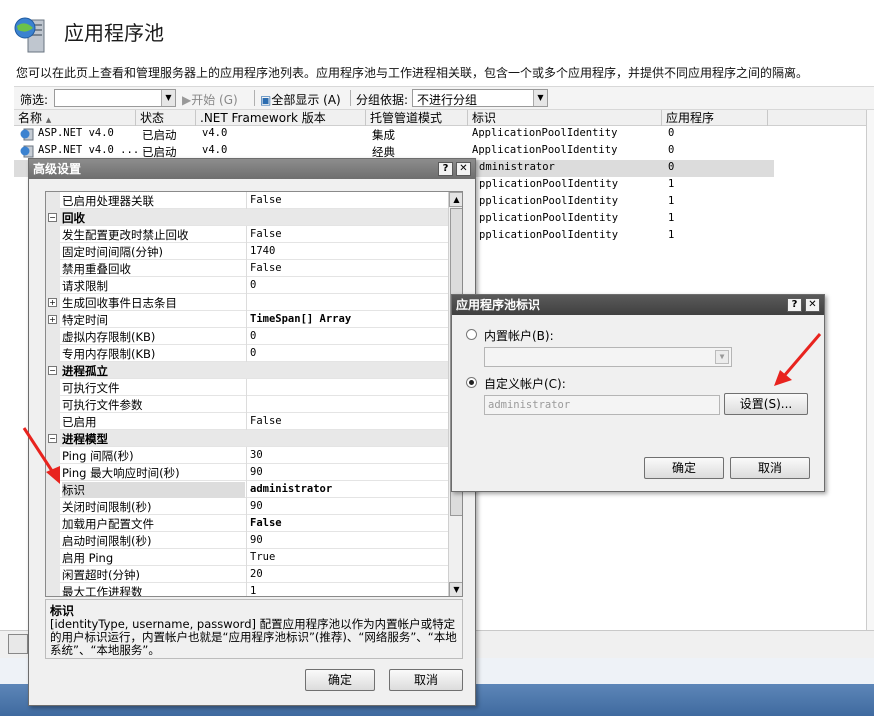 Image resolution: width=874 pixels, height=716 pixels. I want to click on property-name: 最大工作进程数, so click(102, 591).